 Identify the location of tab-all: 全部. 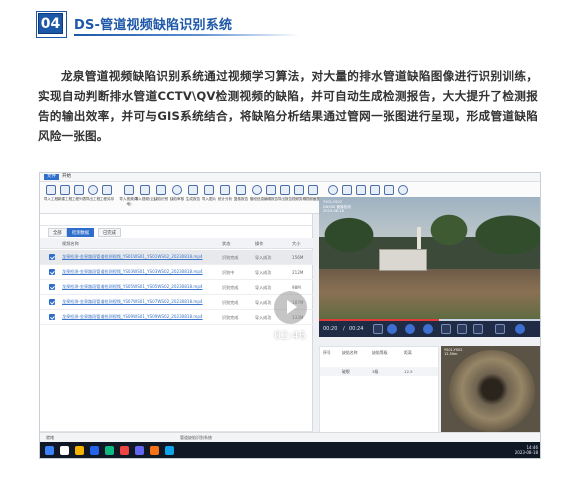
(57, 232).